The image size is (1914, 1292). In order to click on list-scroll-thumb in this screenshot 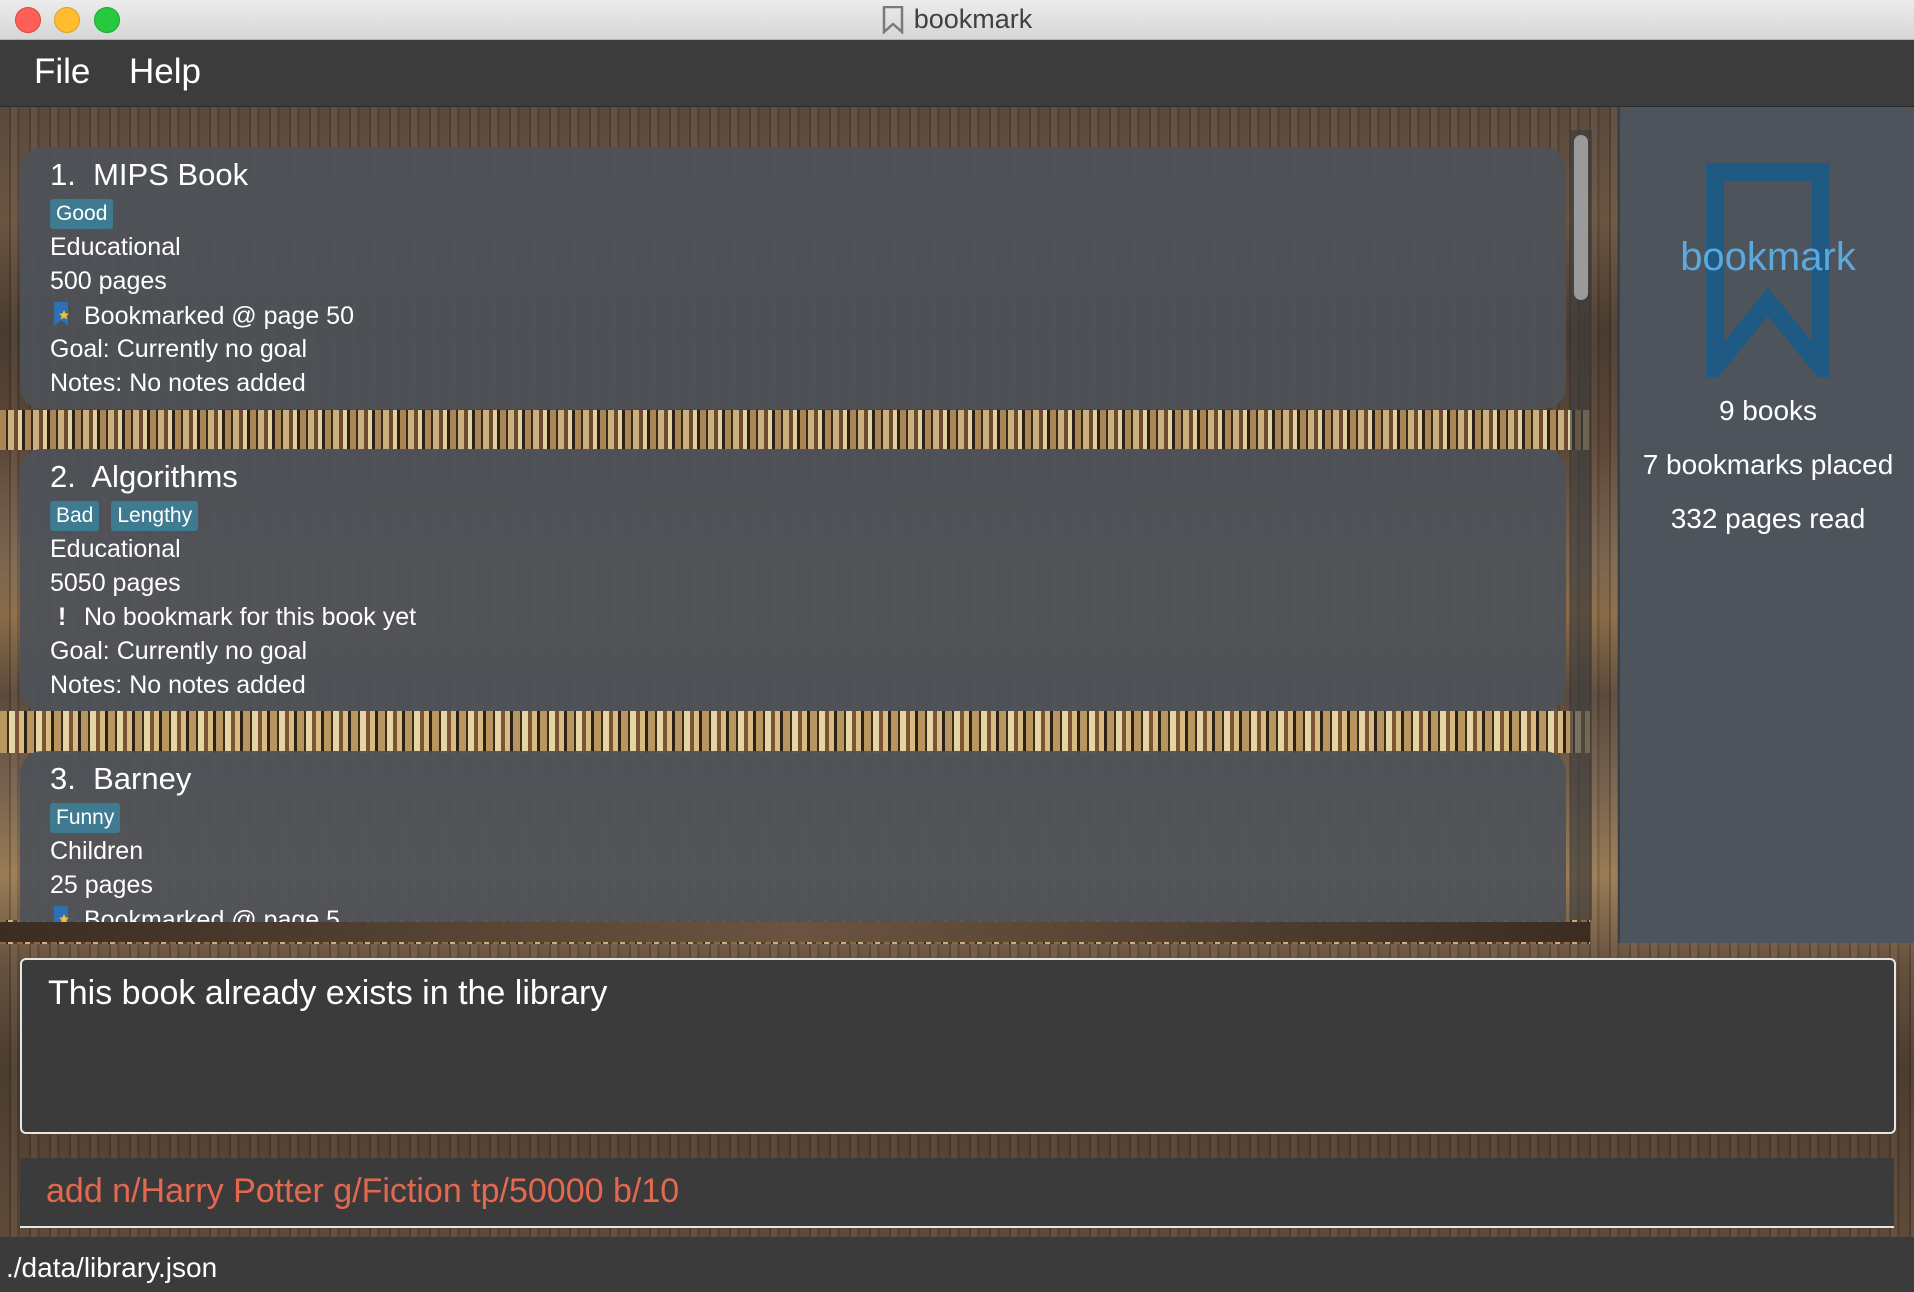, I will do `click(1581, 217)`.